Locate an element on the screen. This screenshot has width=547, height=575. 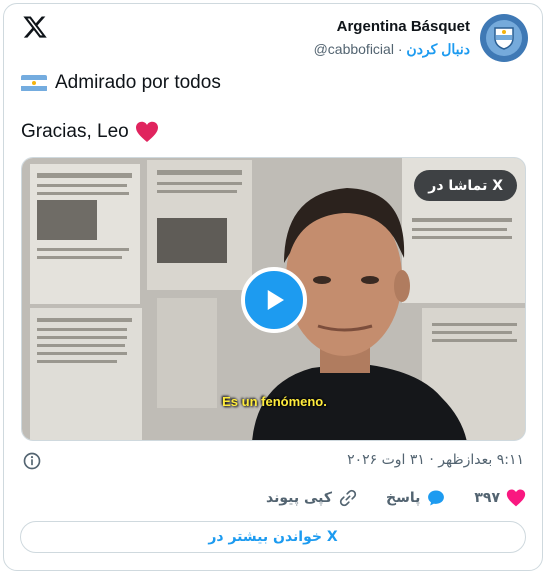
play-button is located at coordinates (274, 300).